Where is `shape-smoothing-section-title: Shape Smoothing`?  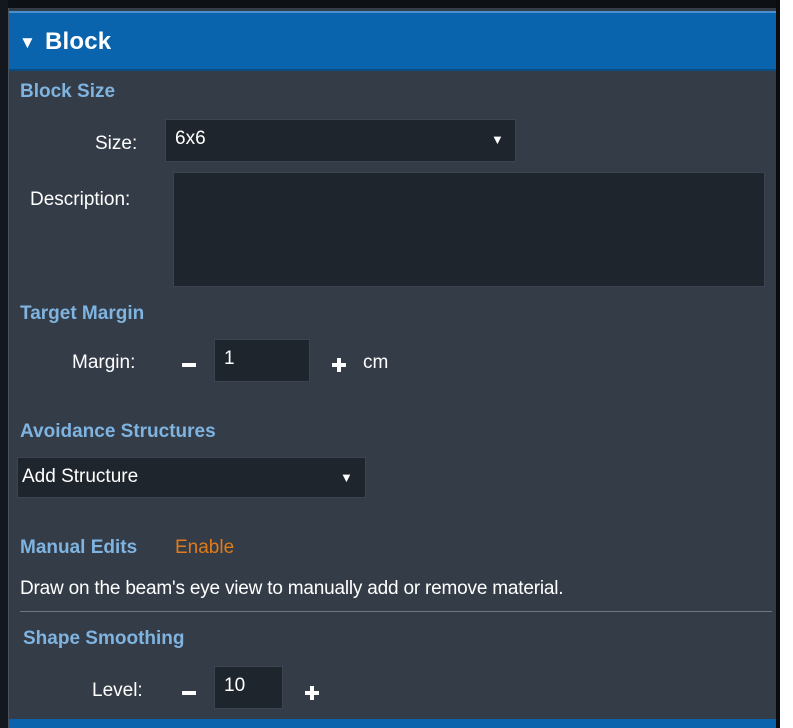
shape-smoothing-section-title: Shape Smoothing is located at coordinates (104, 638).